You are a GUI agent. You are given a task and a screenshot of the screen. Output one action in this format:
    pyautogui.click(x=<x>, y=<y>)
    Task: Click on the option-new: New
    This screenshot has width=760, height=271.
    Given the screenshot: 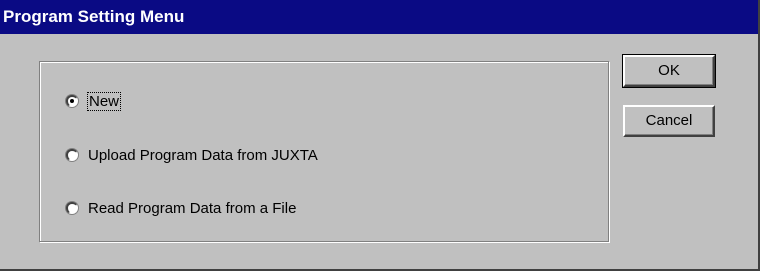 What is the action you would take?
    pyautogui.click(x=94, y=101)
    